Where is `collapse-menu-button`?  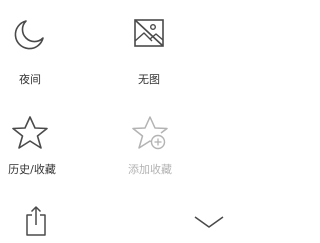 collapse-menu-button is located at coordinates (210, 223).